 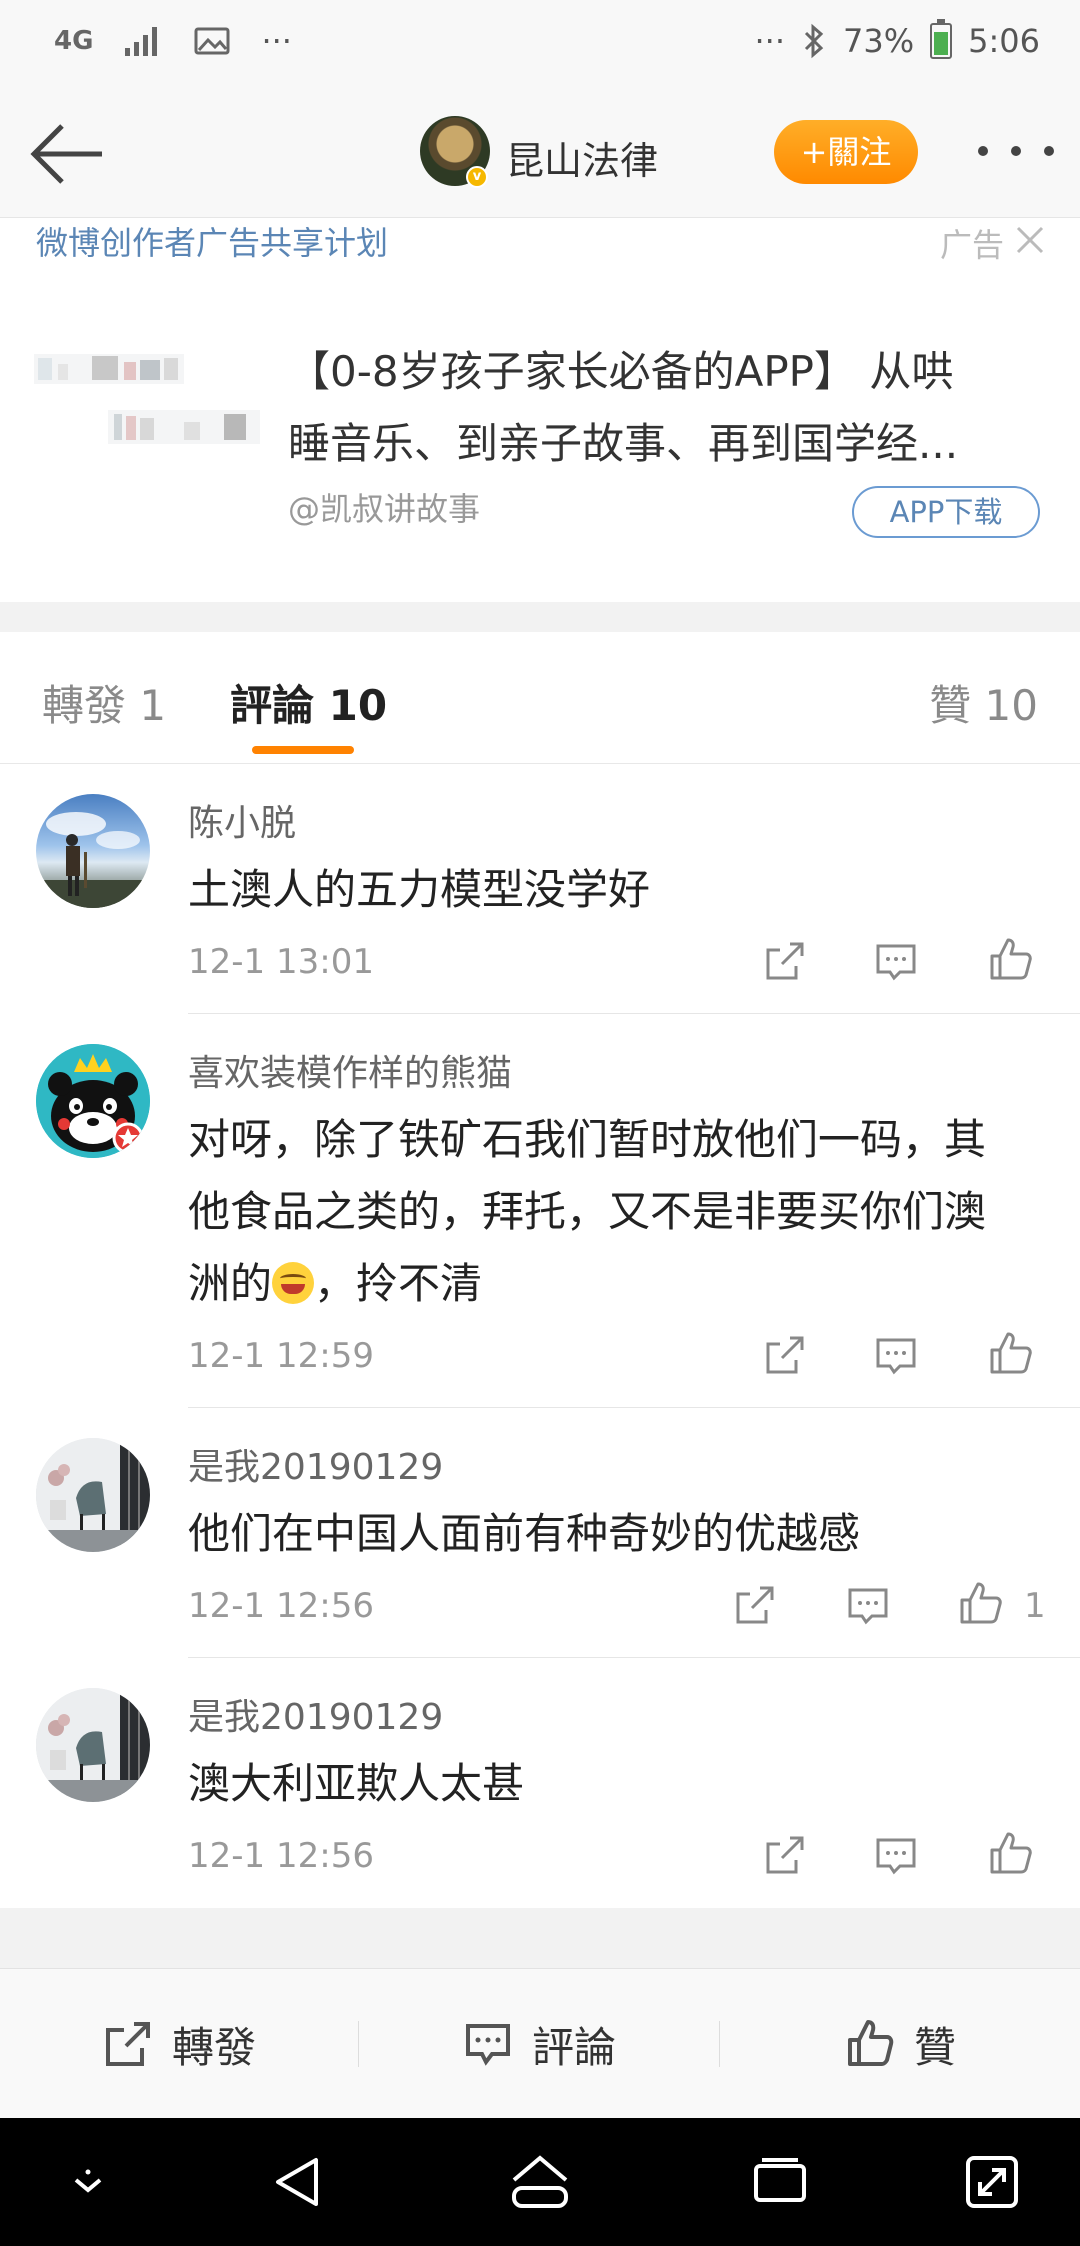 I want to click on comment-text-line: 对呀，除了铁矿石我们暂时放他们一码，其, so click(x=587, y=1139).